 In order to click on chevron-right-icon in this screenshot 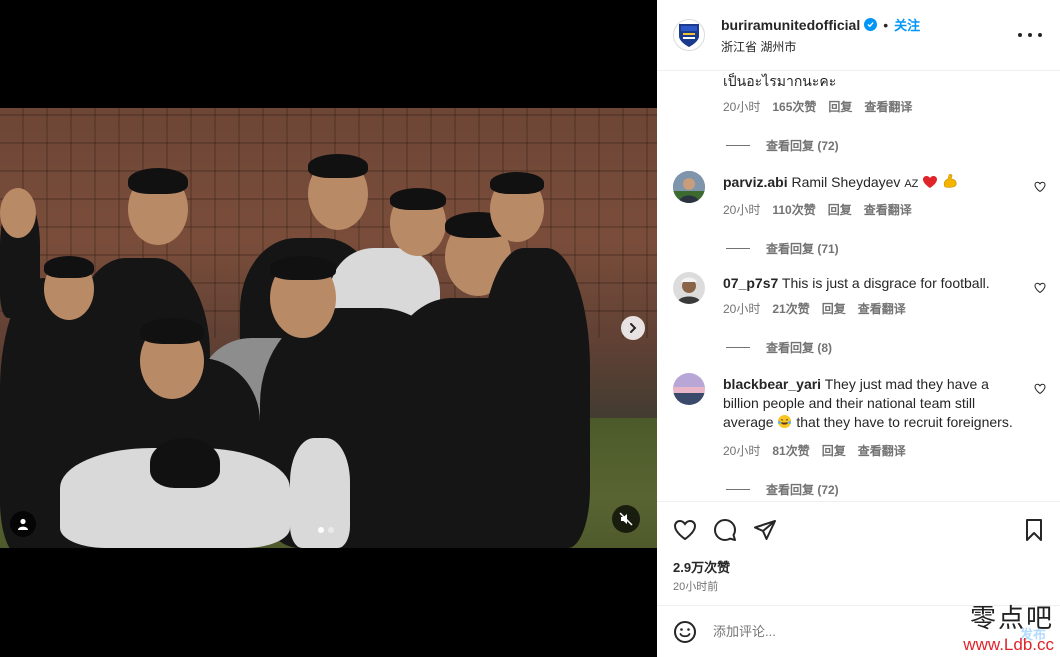, I will do `click(633, 328)`.